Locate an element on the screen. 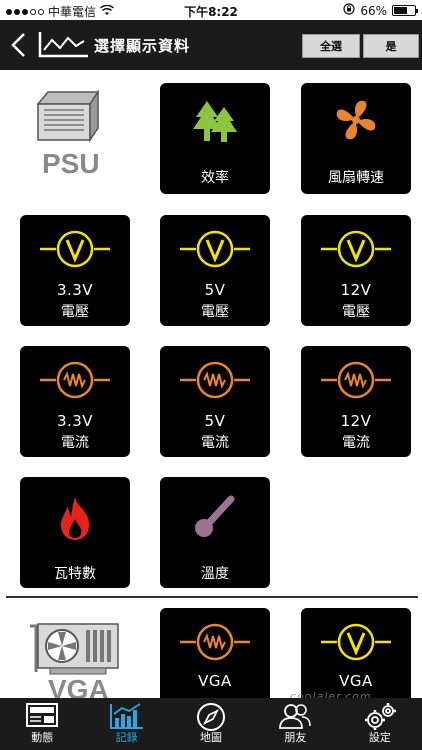 This screenshot has height=750, width=422. tile-voltage-3-3v: 3.3V 電壓 is located at coordinates (75, 270).